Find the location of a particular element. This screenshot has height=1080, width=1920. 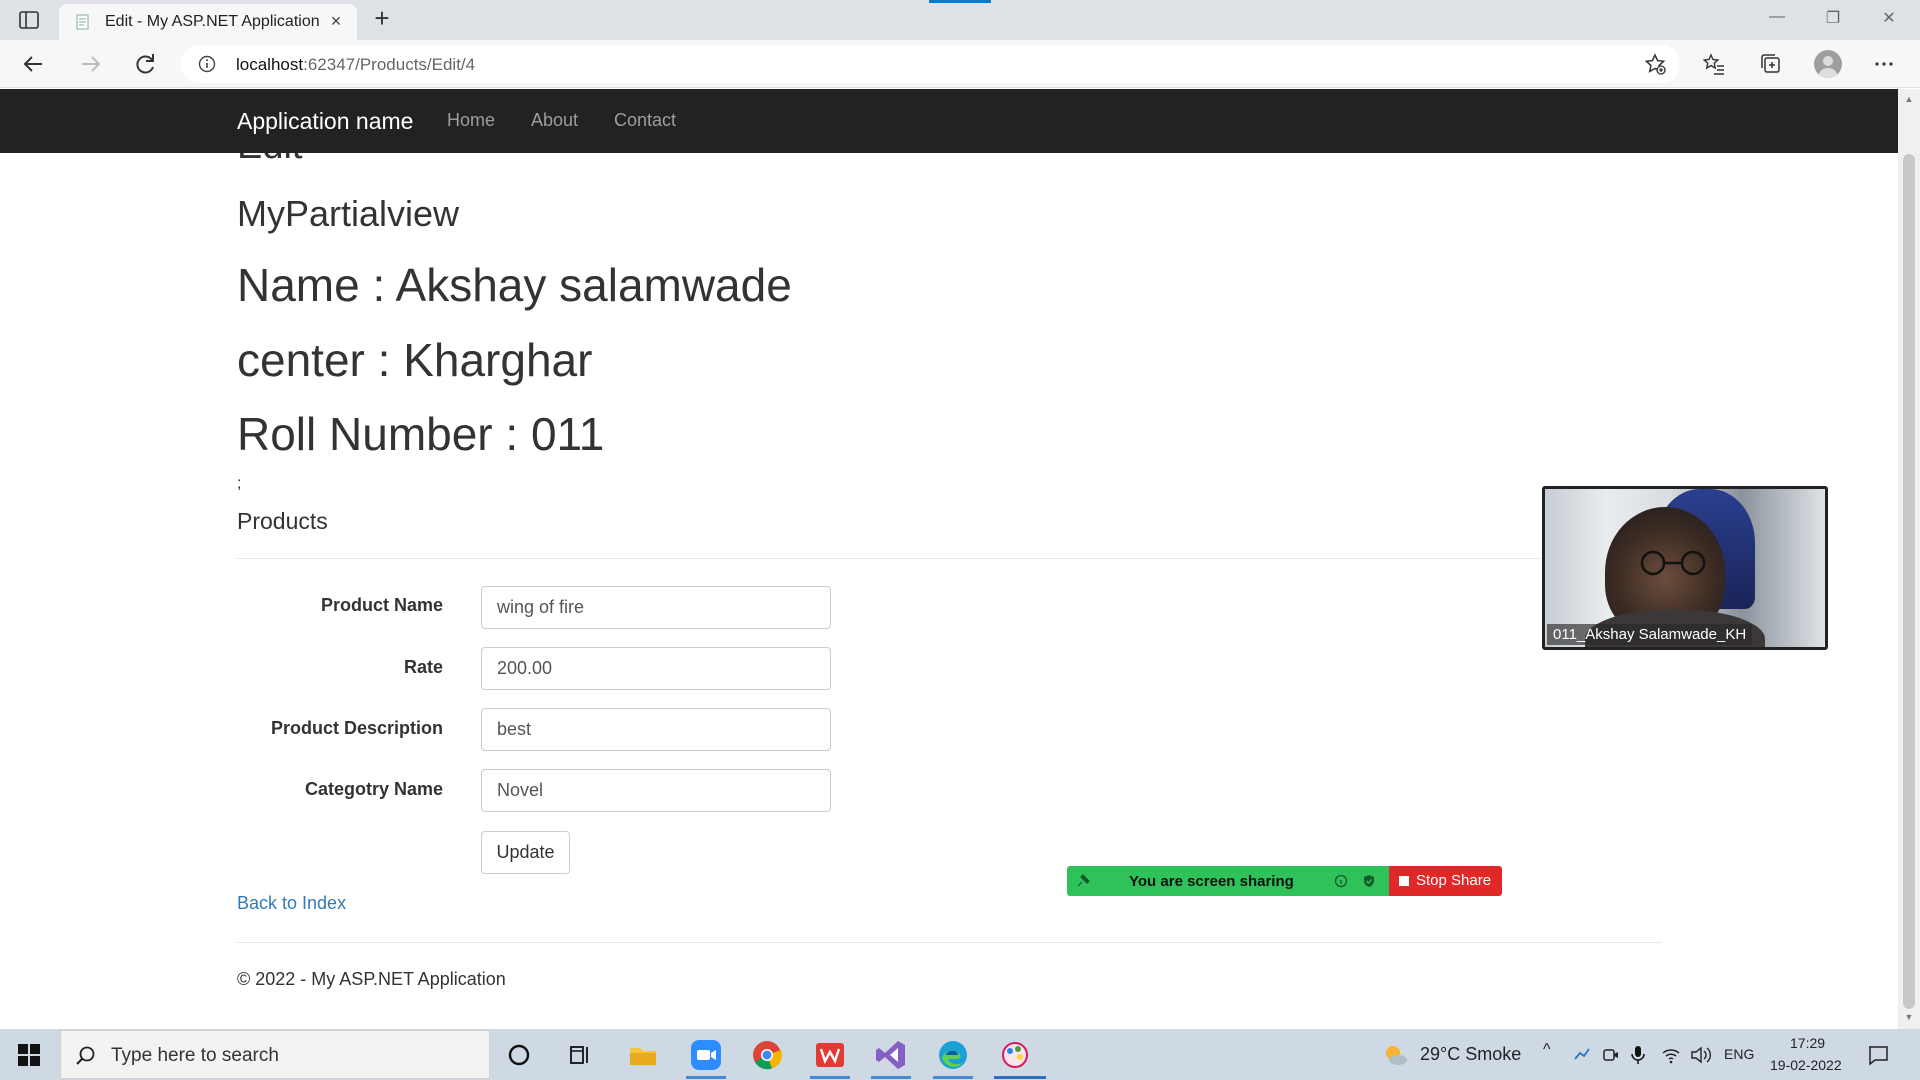

restore-icon: ❐ is located at coordinates (1833, 20).